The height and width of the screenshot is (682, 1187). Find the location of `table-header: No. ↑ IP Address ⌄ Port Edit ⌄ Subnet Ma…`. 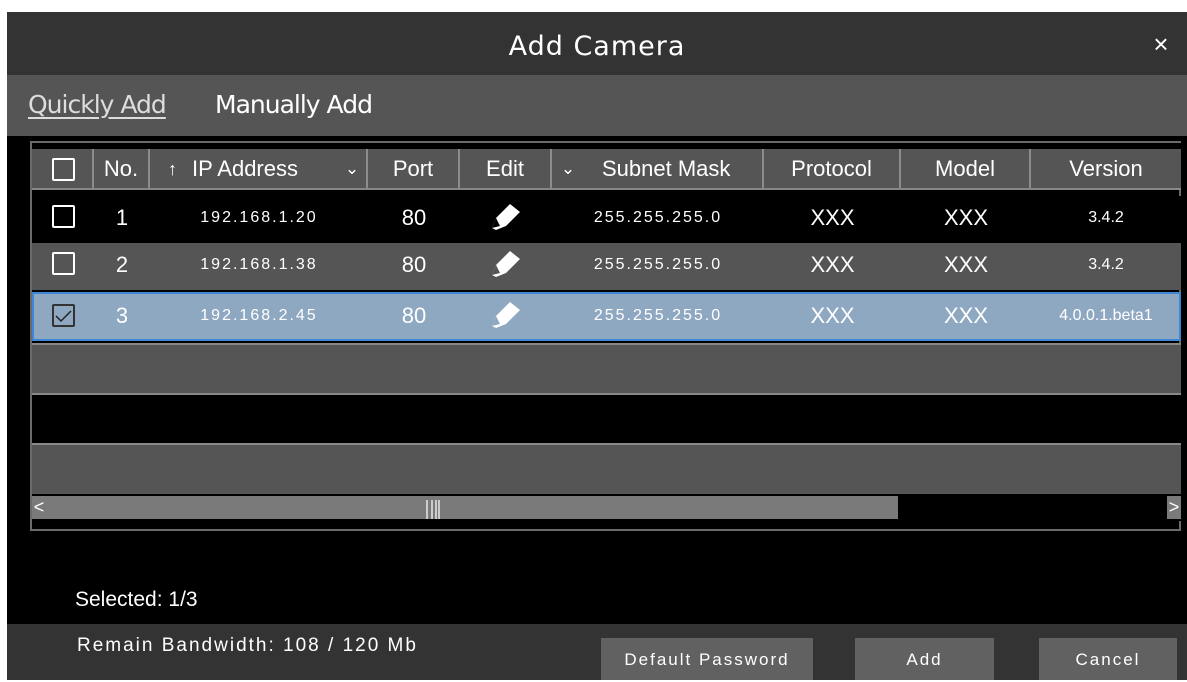

table-header: No. ↑ IP Address ⌄ Port Edit ⌄ Subnet Ma… is located at coordinates (606, 166).